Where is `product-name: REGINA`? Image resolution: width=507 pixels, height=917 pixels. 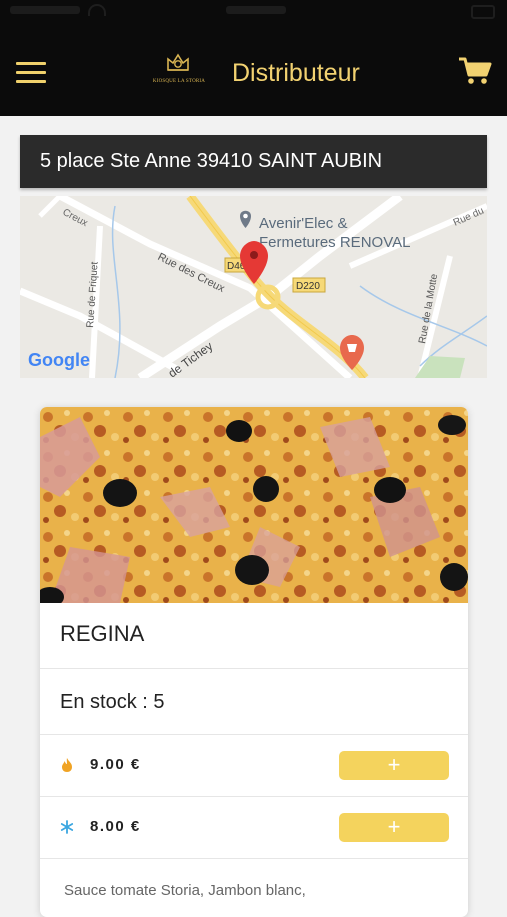 product-name: REGINA is located at coordinates (254, 636).